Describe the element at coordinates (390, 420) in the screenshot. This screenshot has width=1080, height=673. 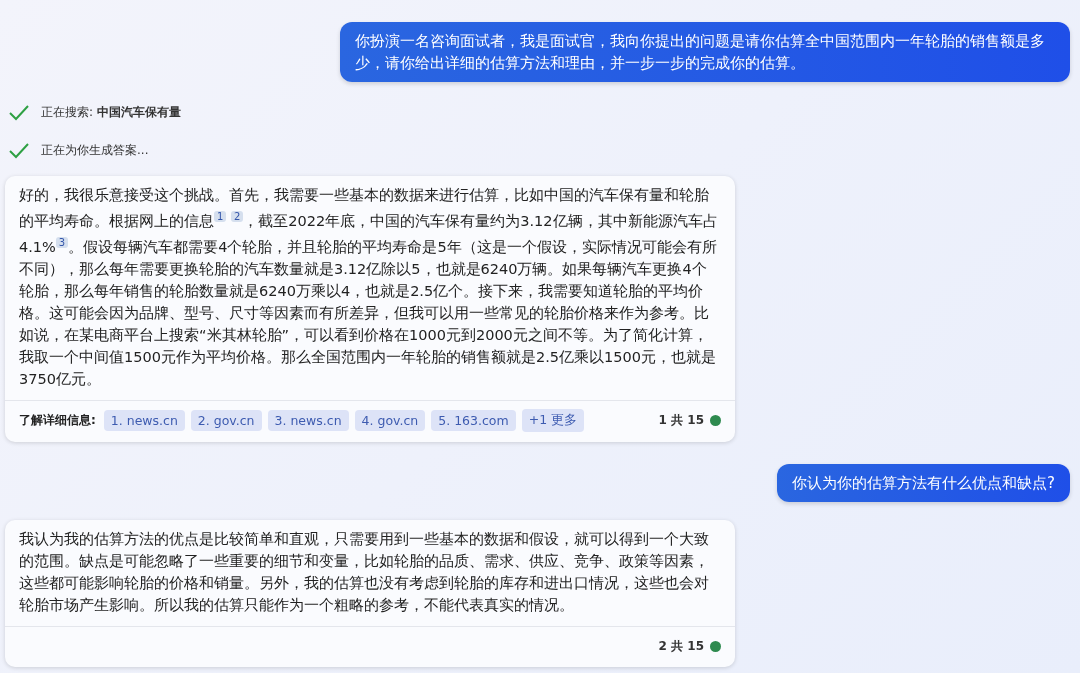
I see `source-link: 4. gov.cn` at that location.